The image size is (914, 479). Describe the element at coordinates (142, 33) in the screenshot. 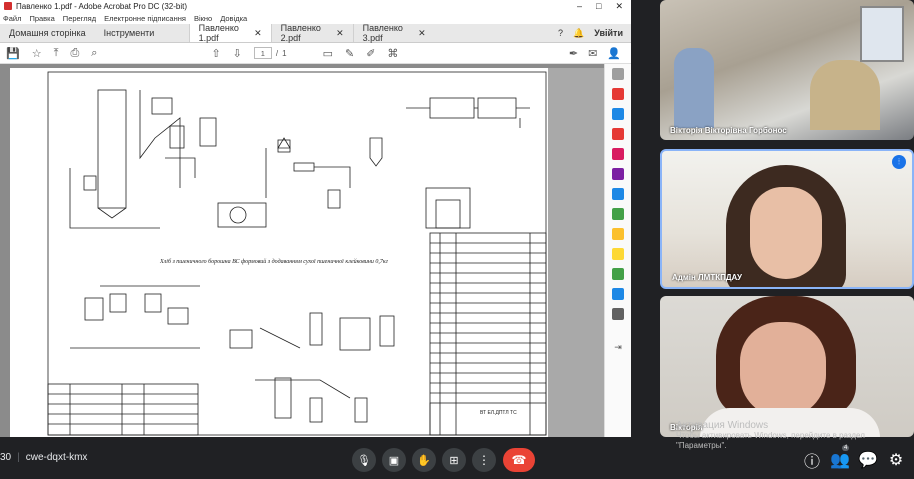

I see `tab-tools: Інструменти` at that location.